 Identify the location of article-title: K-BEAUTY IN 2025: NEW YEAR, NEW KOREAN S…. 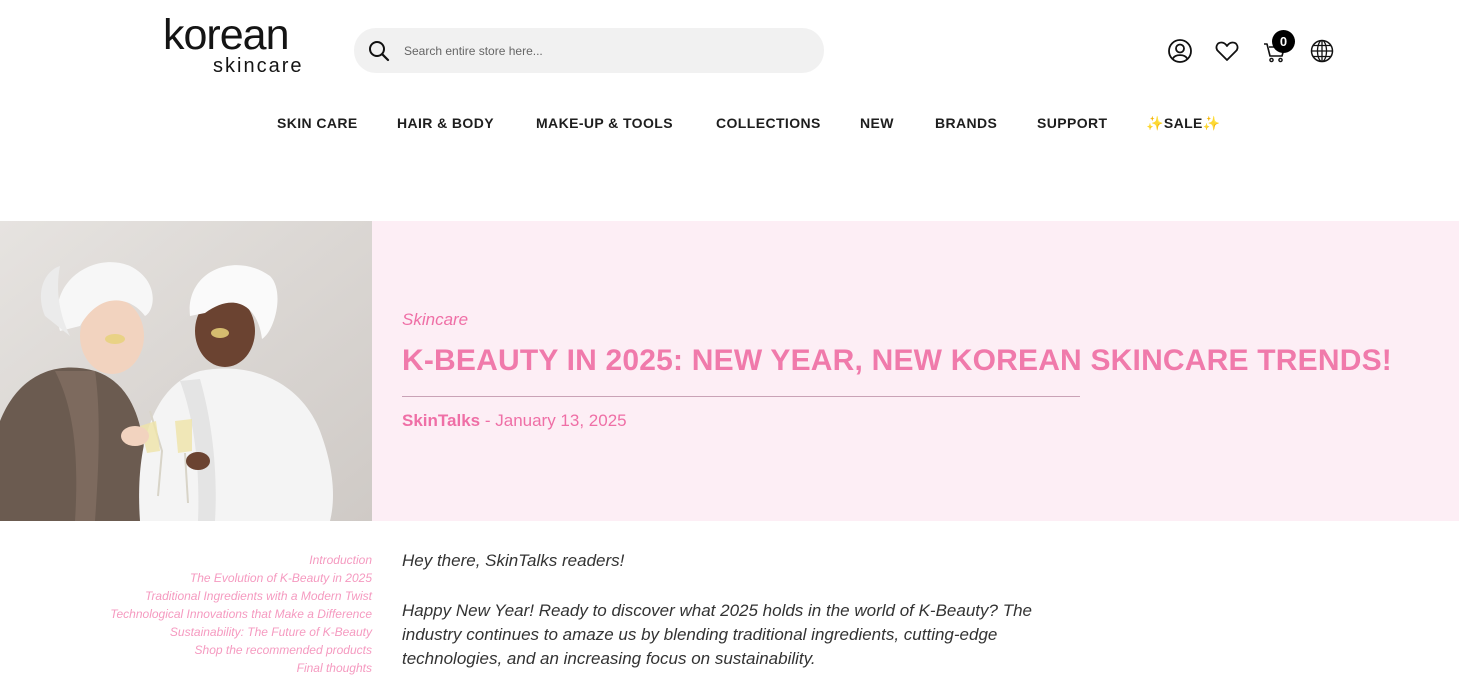
(897, 360).